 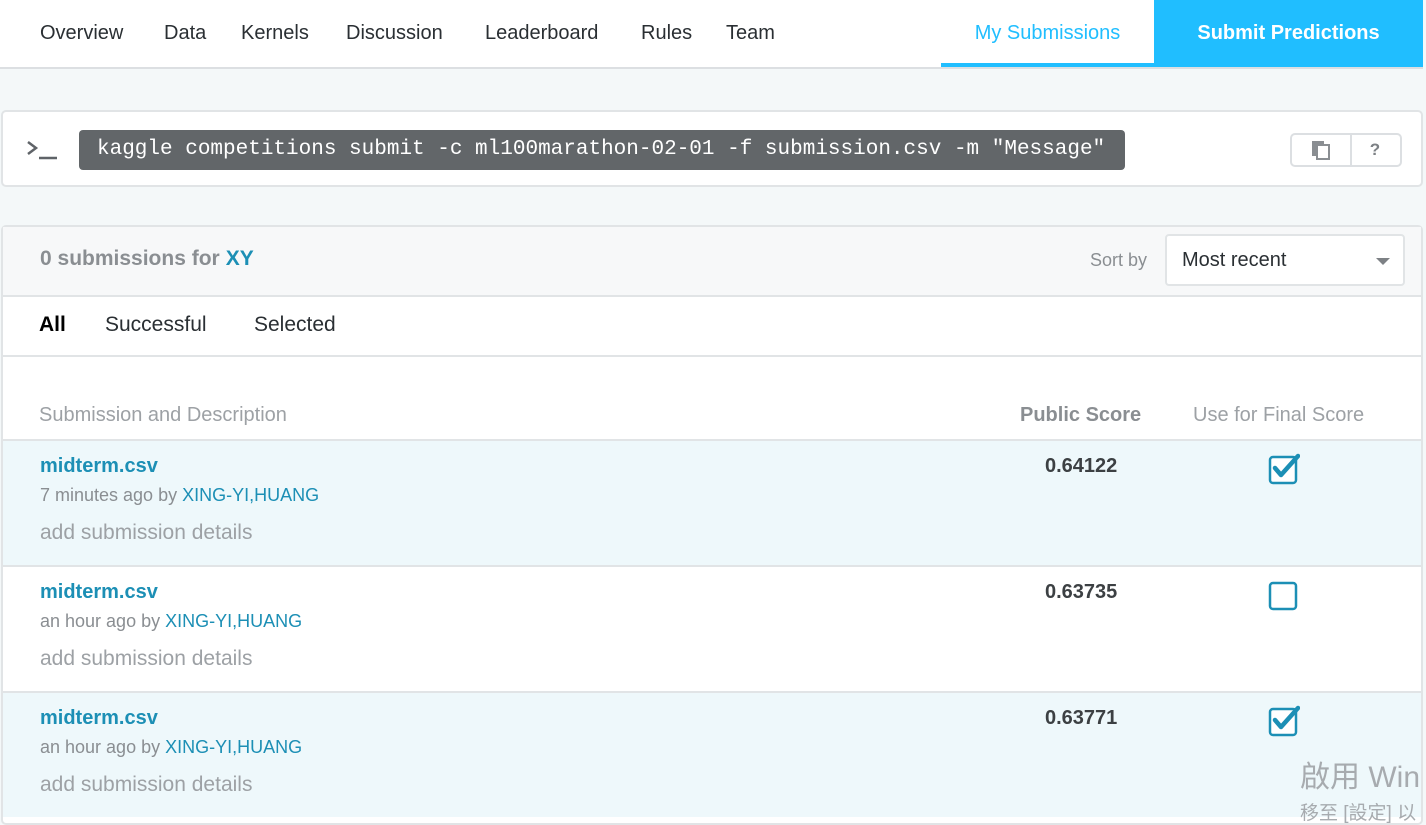 What do you see at coordinates (1234, 260) in the screenshot?
I see `sort-select-value: Most recent` at bounding box center [1234, 260].